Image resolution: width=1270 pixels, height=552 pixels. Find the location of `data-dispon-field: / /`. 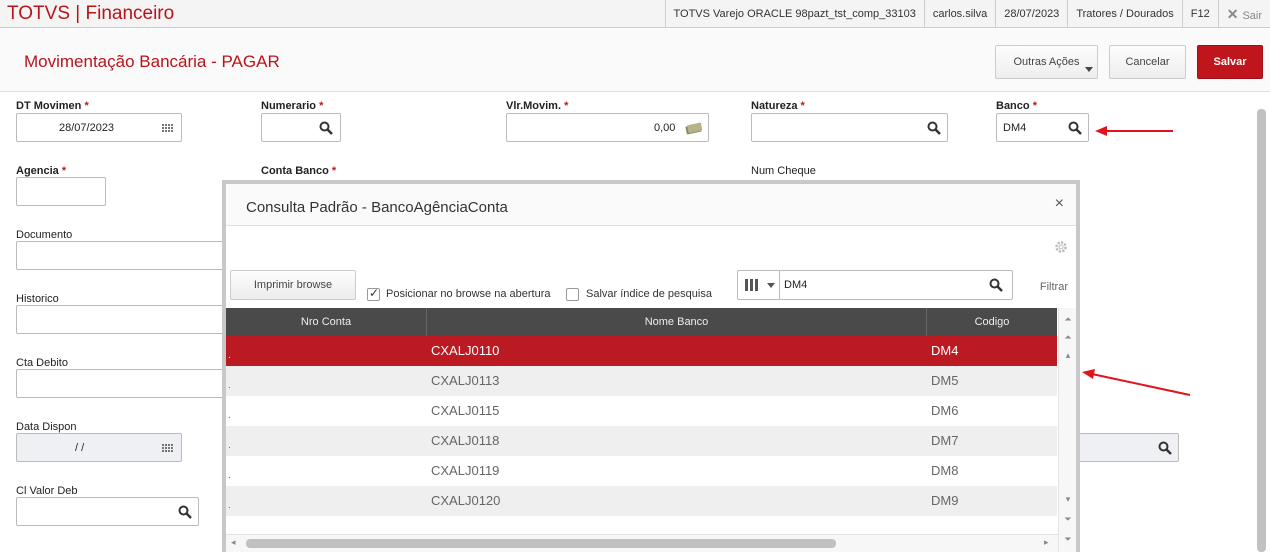

data-dispon-field: / / is located at coordinates (99, 447).